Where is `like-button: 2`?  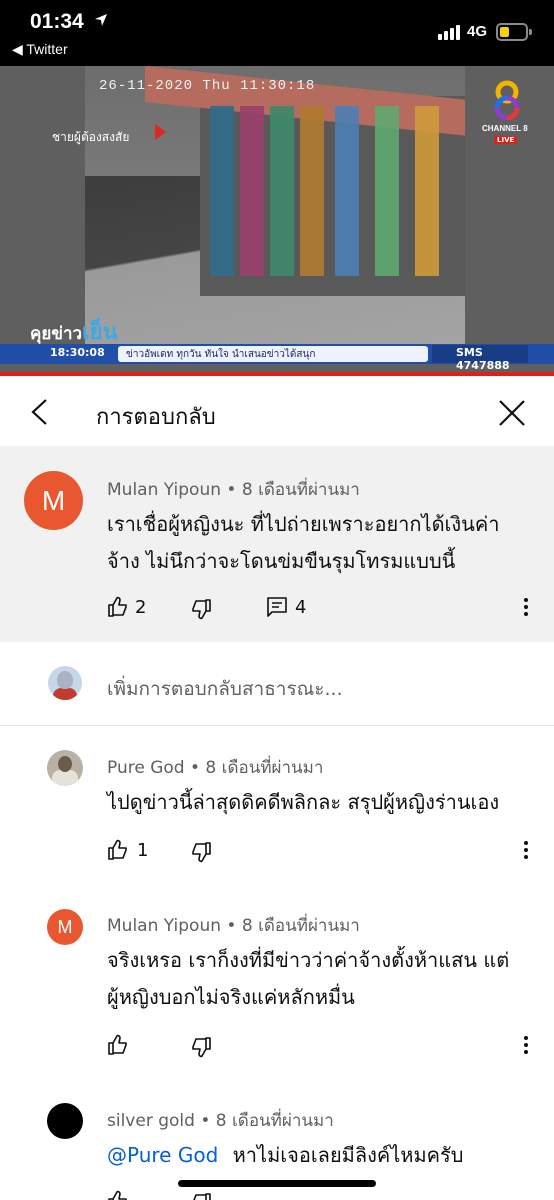 like-button: 2 is located at coordinates (126, 607).